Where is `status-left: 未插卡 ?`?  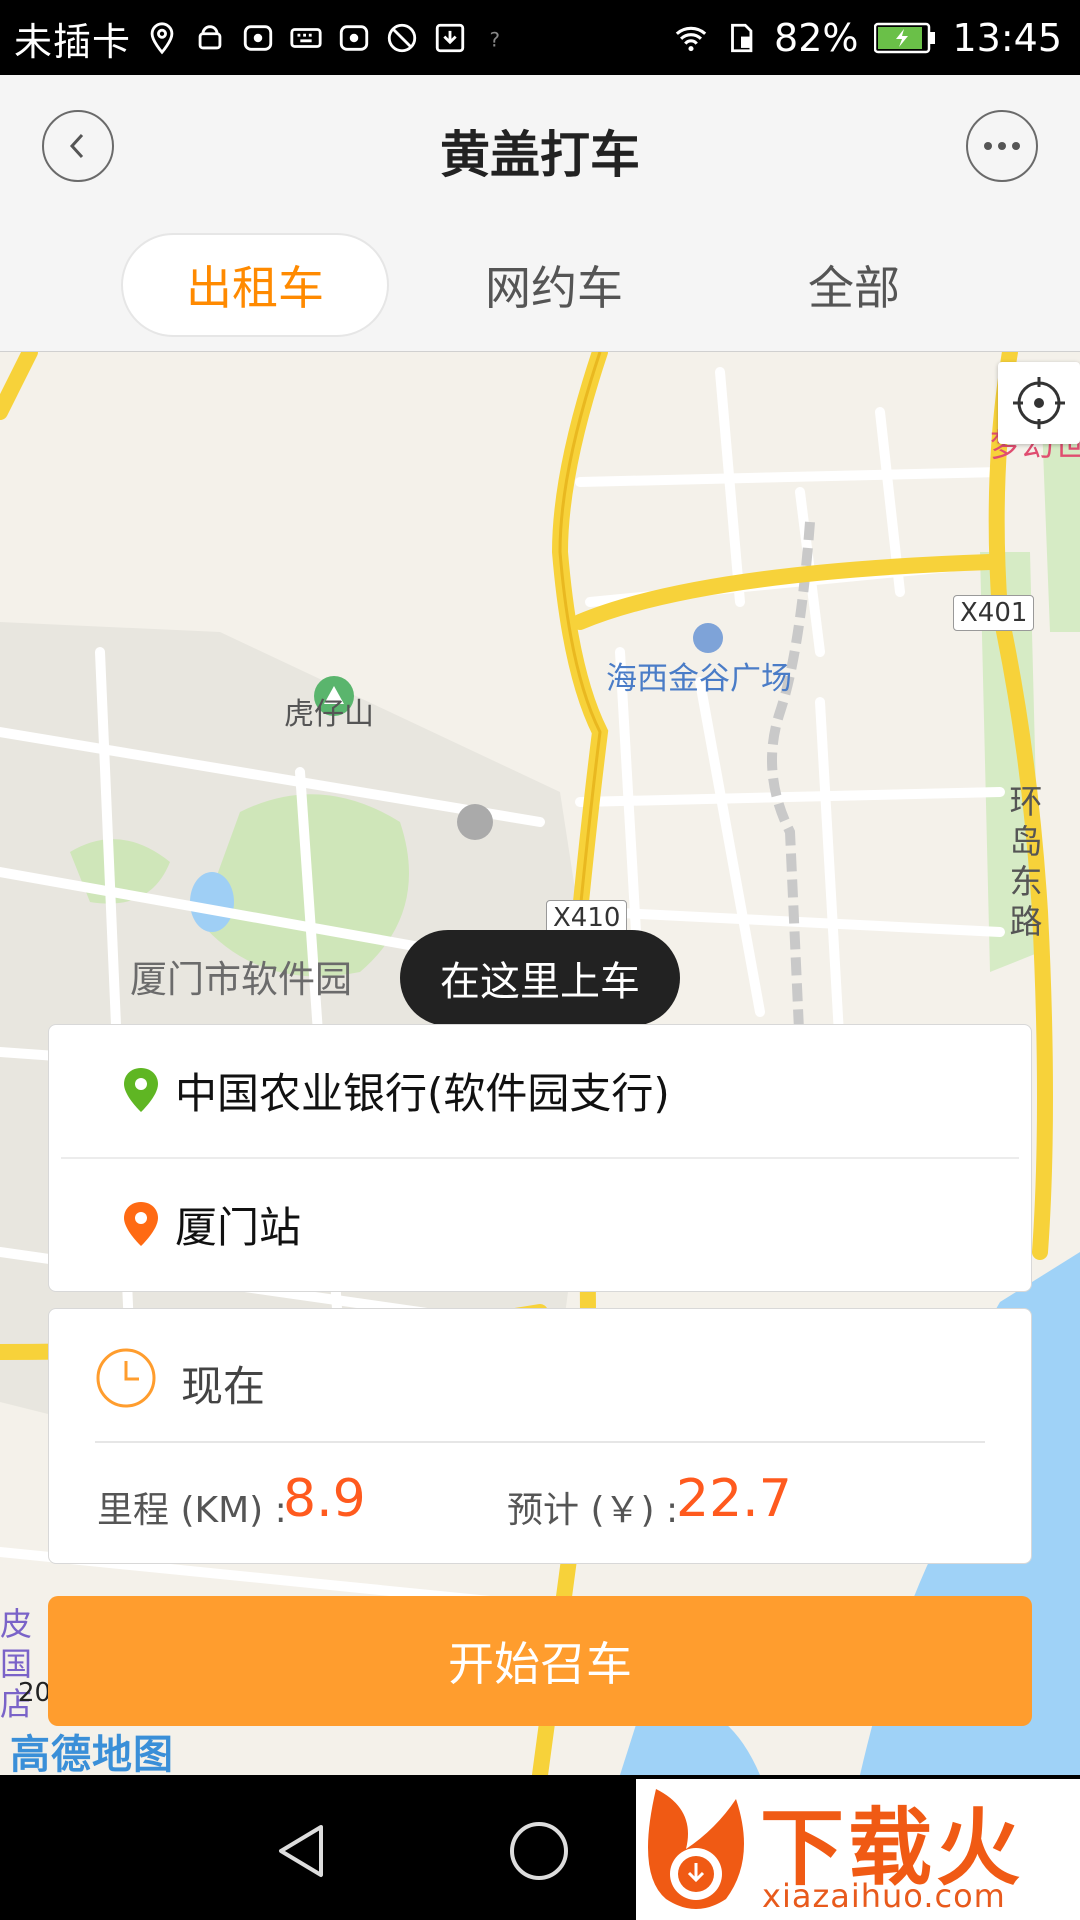 status-left: 未插卡 ? is located at coordinates (264, 38).